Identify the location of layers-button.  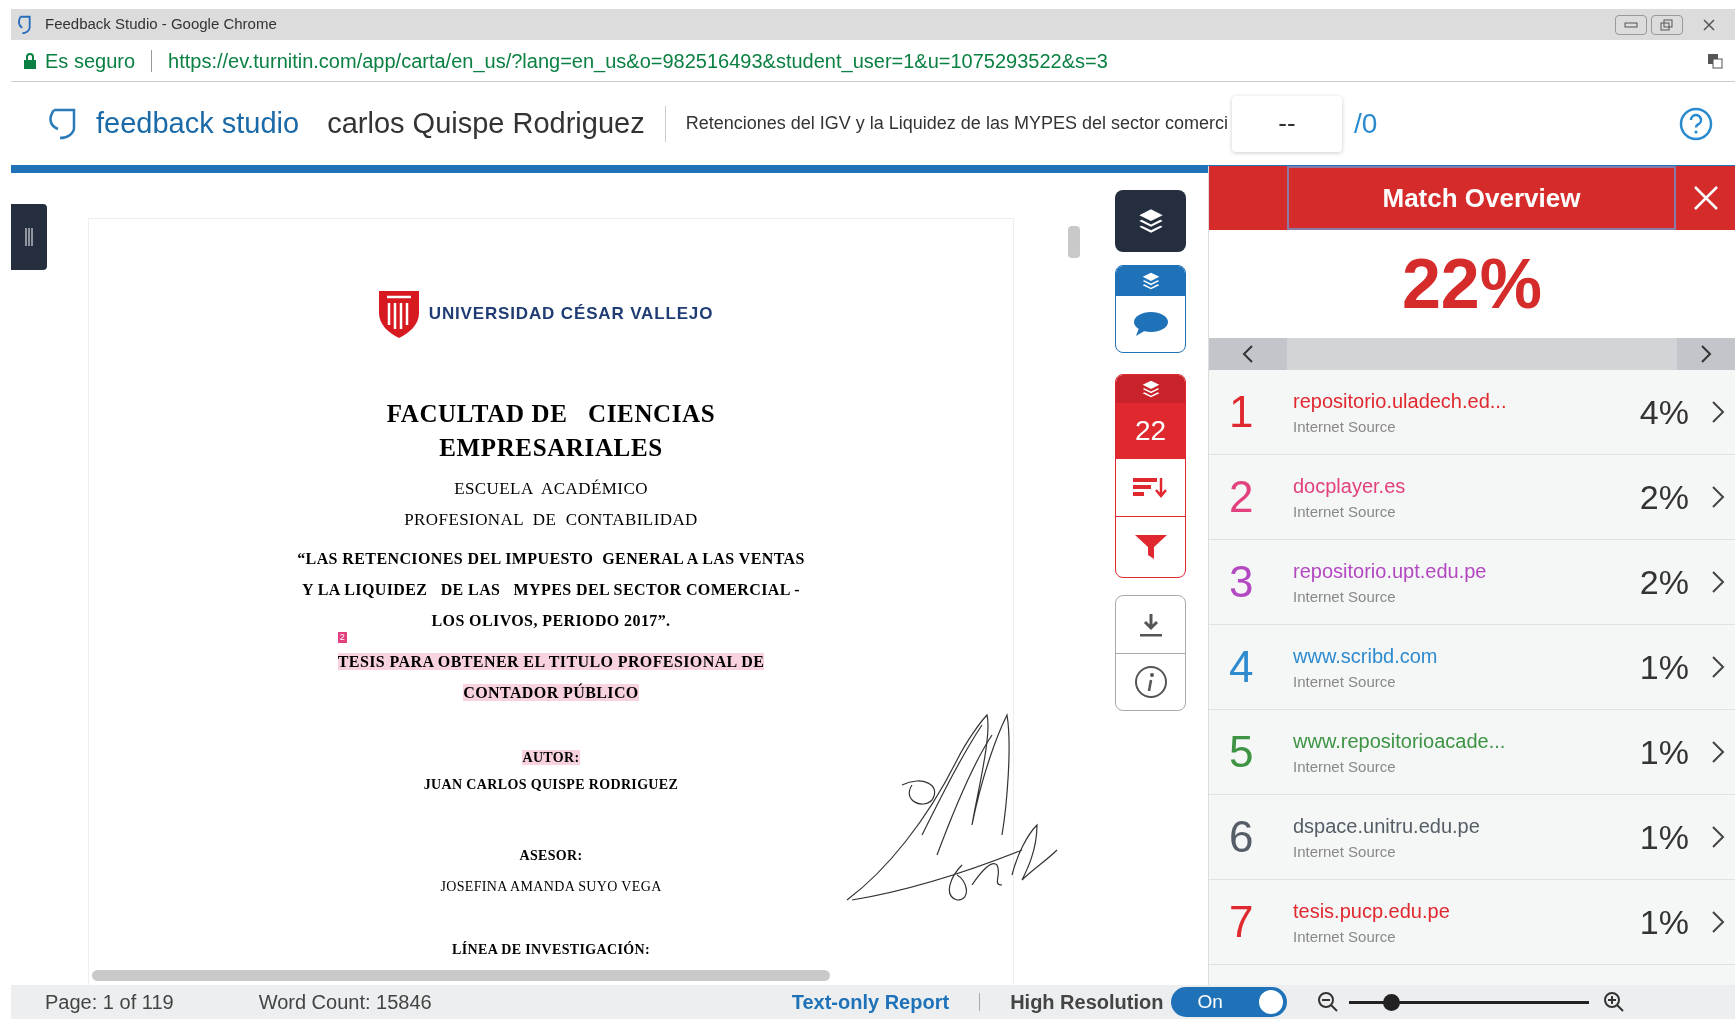
(1150, 221).